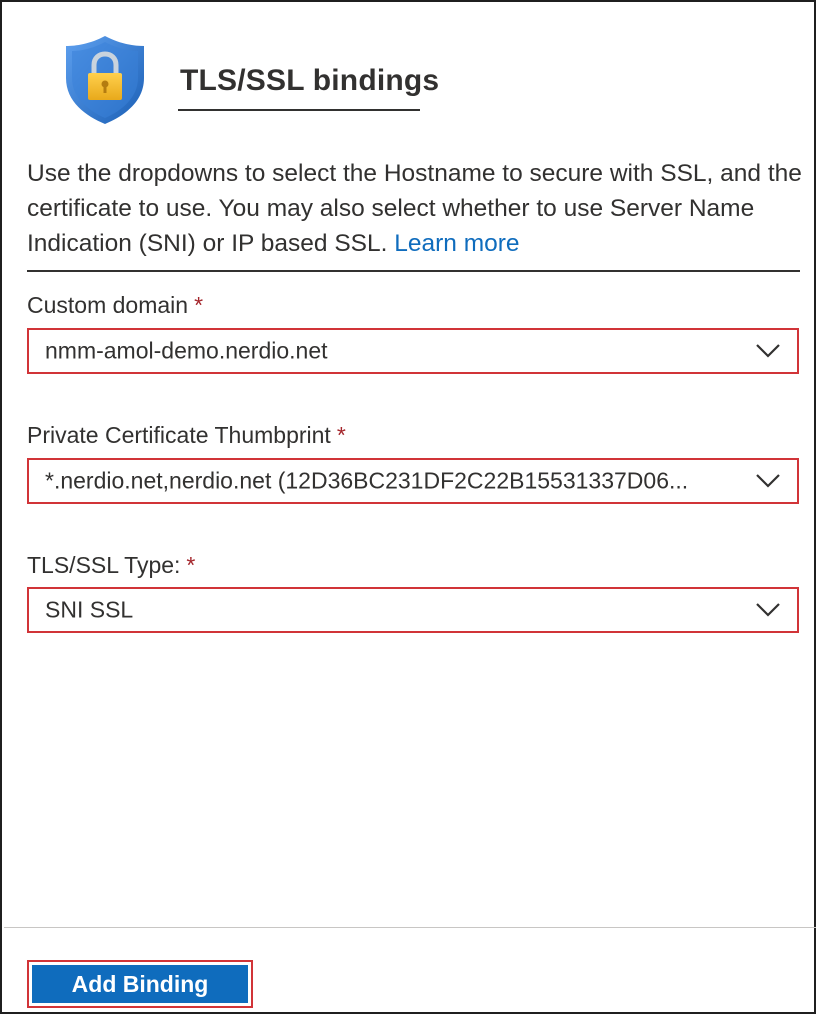  I want to click on custom-domain-label: Custom domain *, so click(115, 305).